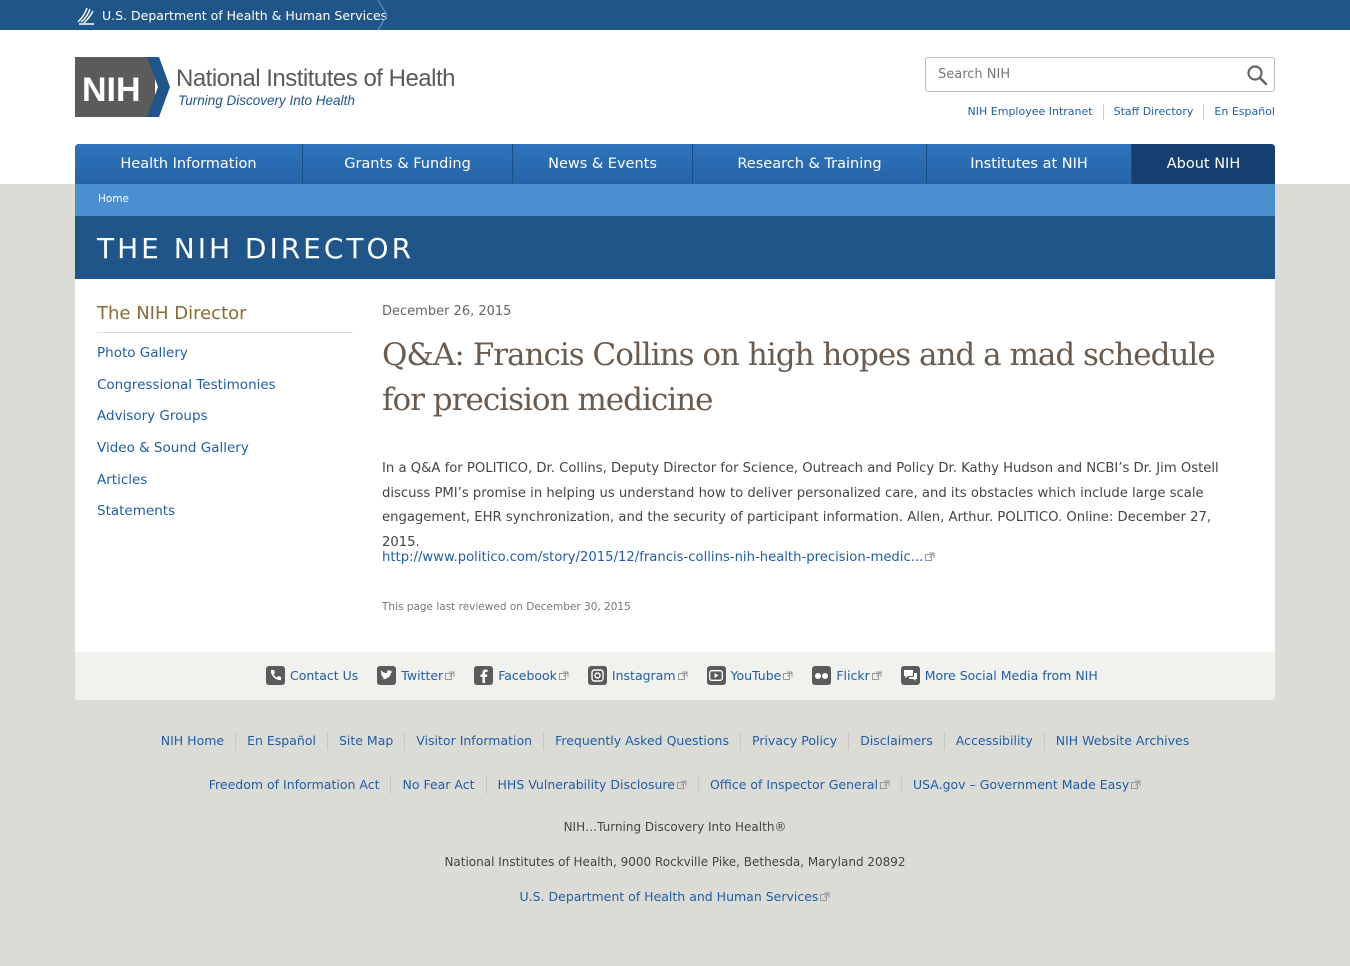 This screenshot has height=966, width=1350. Describe the element at coordinates (422, 675) in the screenshot. I see `twitter-label: Twitter` at that location.